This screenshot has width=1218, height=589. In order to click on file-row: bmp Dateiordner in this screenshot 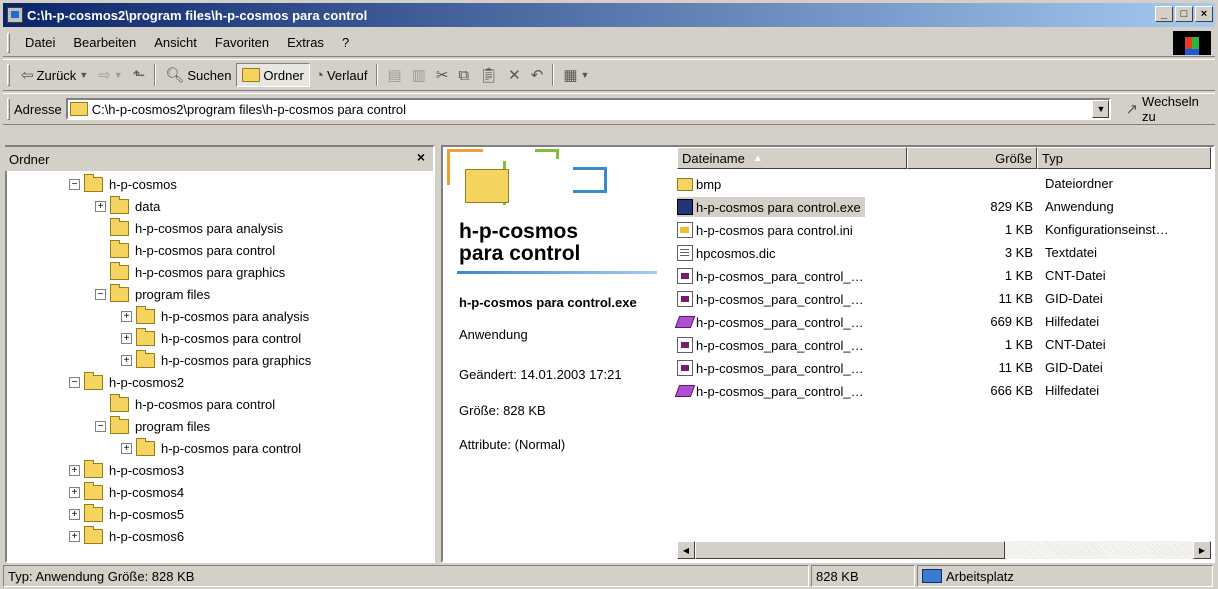, I will do `click(944, 184)`.